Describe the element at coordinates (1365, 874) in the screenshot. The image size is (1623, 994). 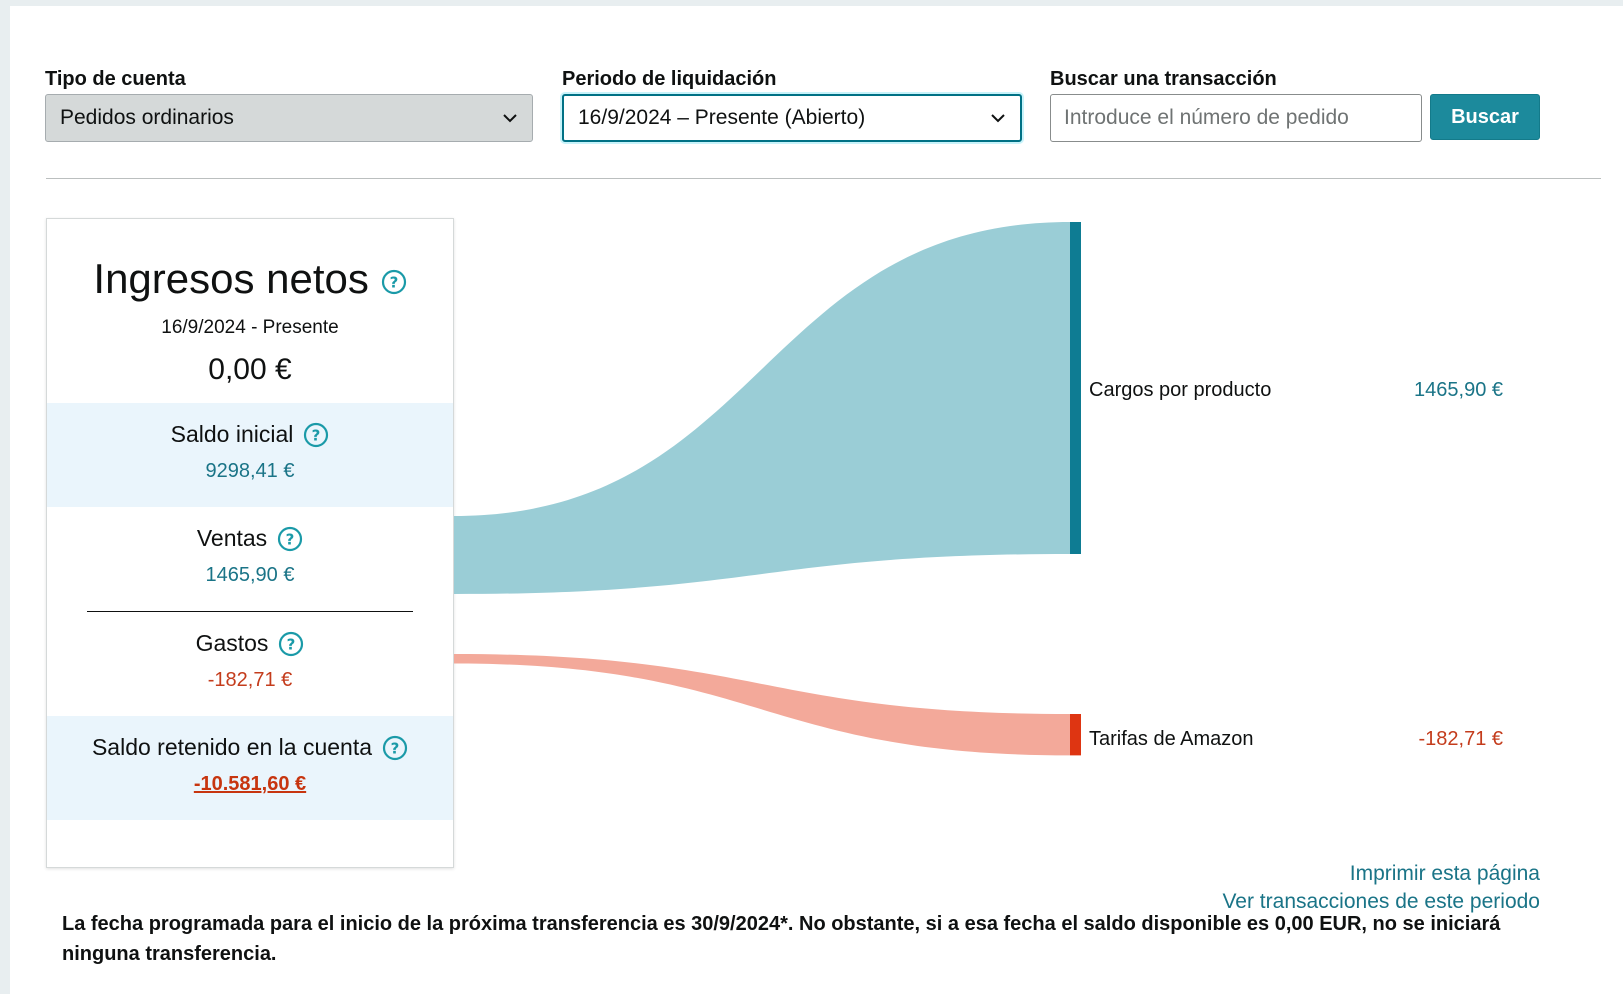
I see `print-page-link: Imprimir esta página` at that location.